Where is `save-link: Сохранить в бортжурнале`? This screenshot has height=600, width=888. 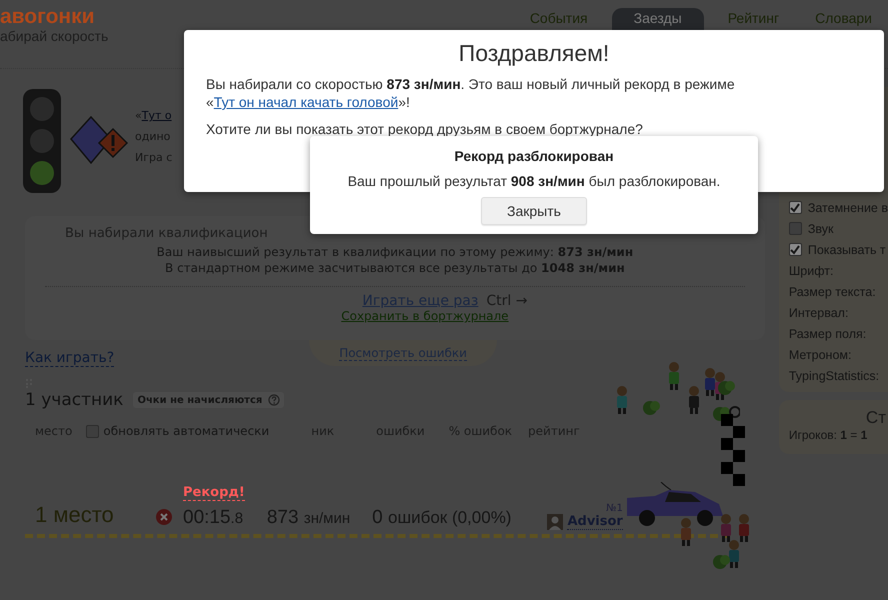
save-link: Сохранить в бортжурнале is located at coordinates (425, 316).